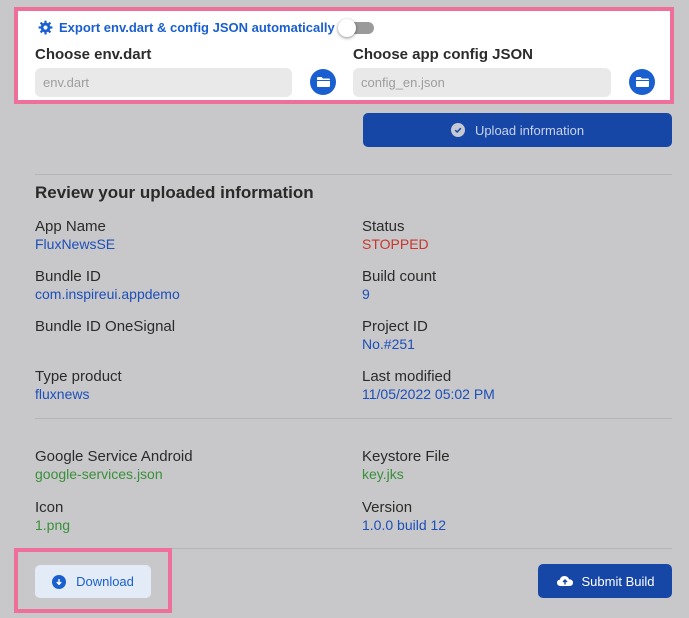 The height and width of the screenshot is (618, 689). Describe the element at coordinates (70, 226) in the screenshot. I see `app-name-label: App Name` at that location.